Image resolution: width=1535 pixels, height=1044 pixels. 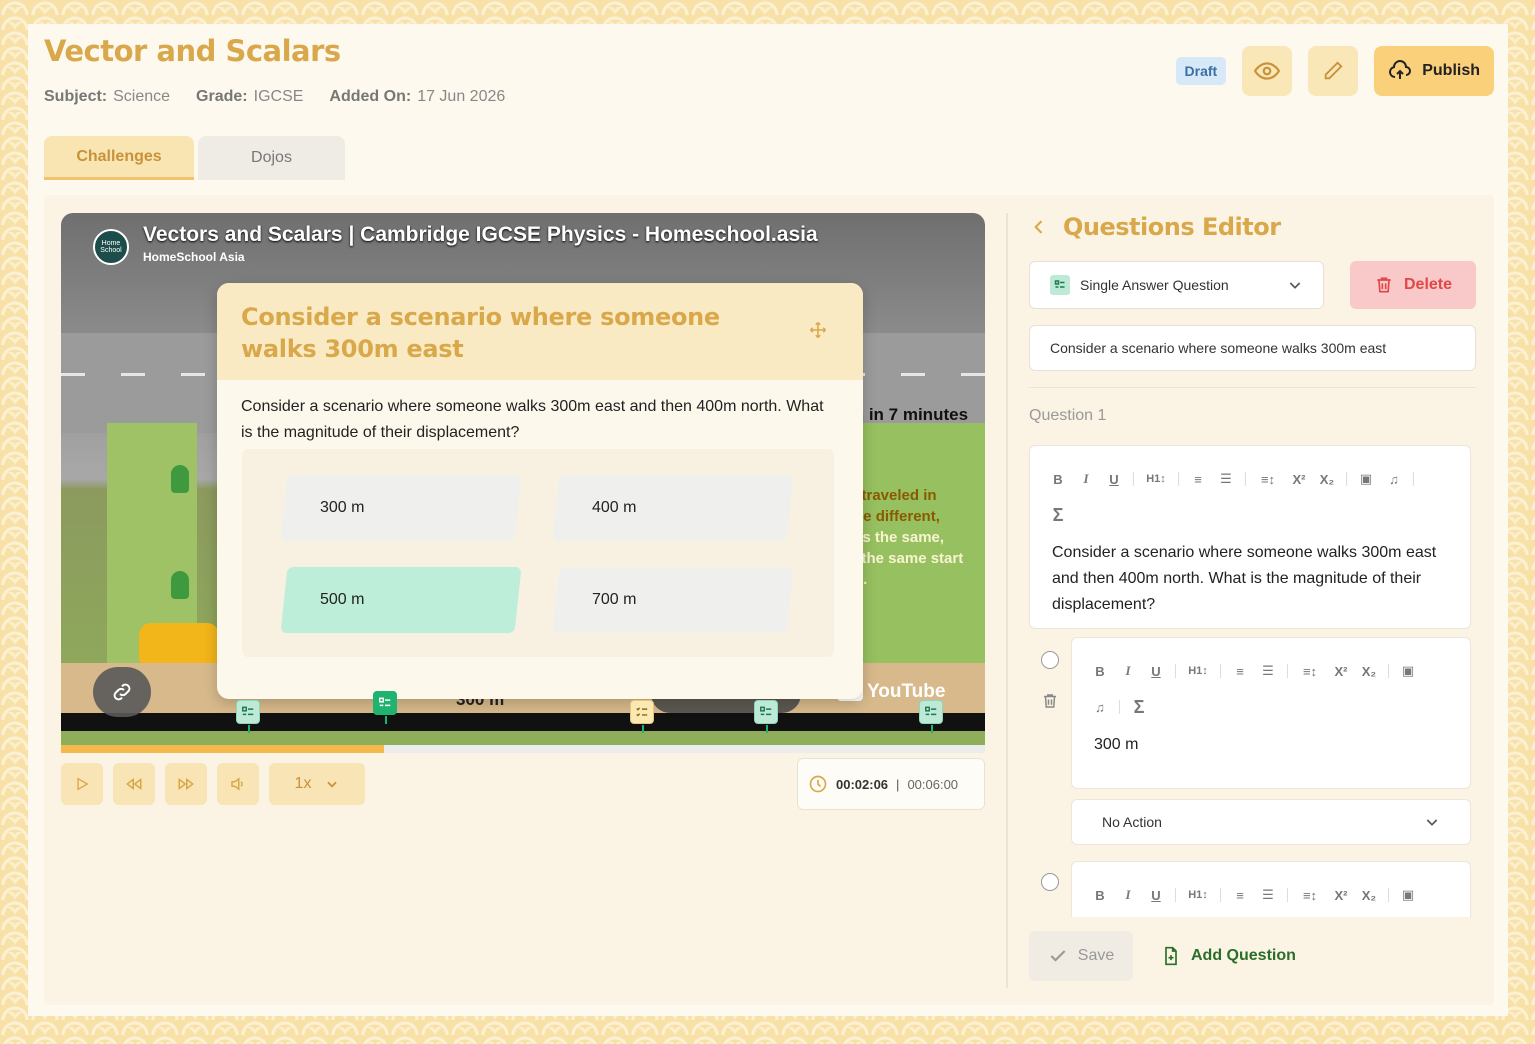 What do you see at coordinates (1058, 956) in the screenshot?
I see `check-icon` at bounding box center [1058, 956].